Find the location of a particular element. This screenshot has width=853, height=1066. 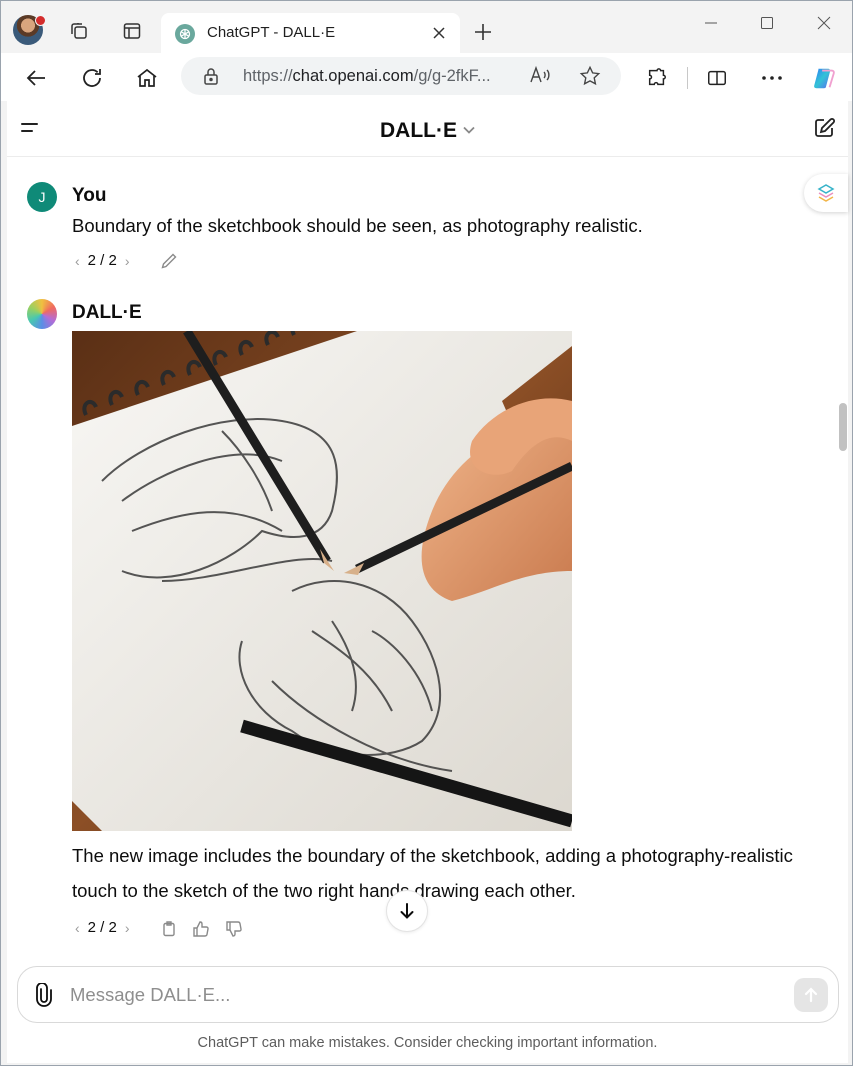

copilot-icon is located at coordinates (824, 78).